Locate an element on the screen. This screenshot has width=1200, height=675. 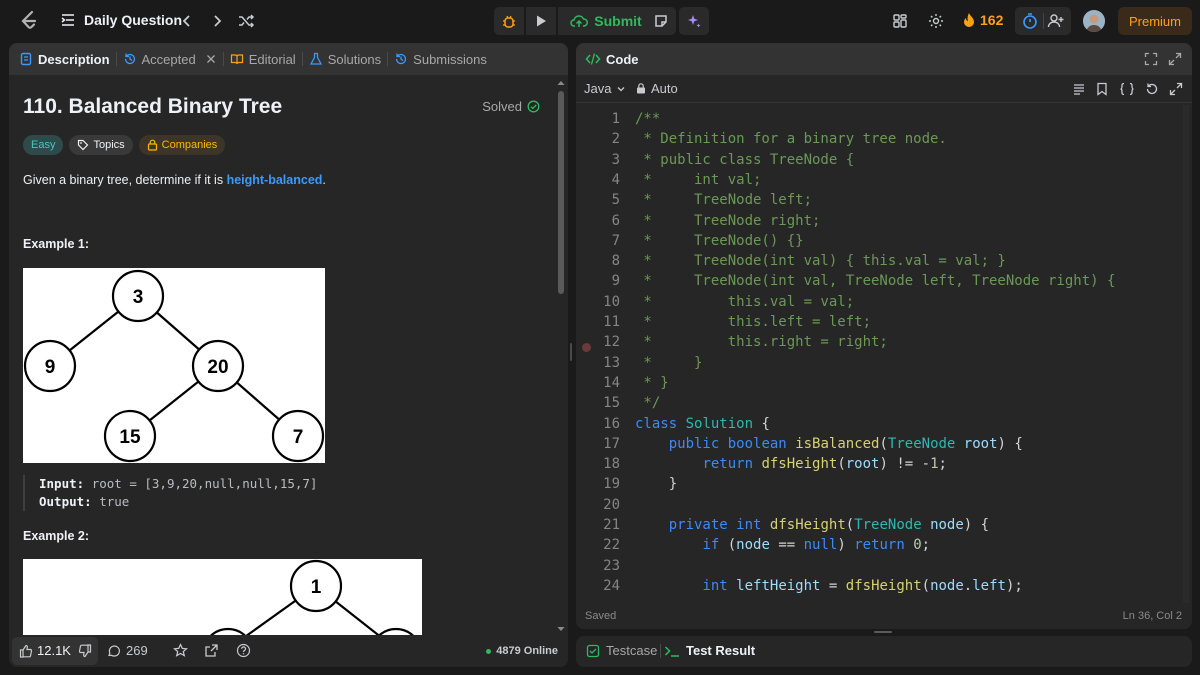
line-number: 5 is located at coordinates (615, 200).